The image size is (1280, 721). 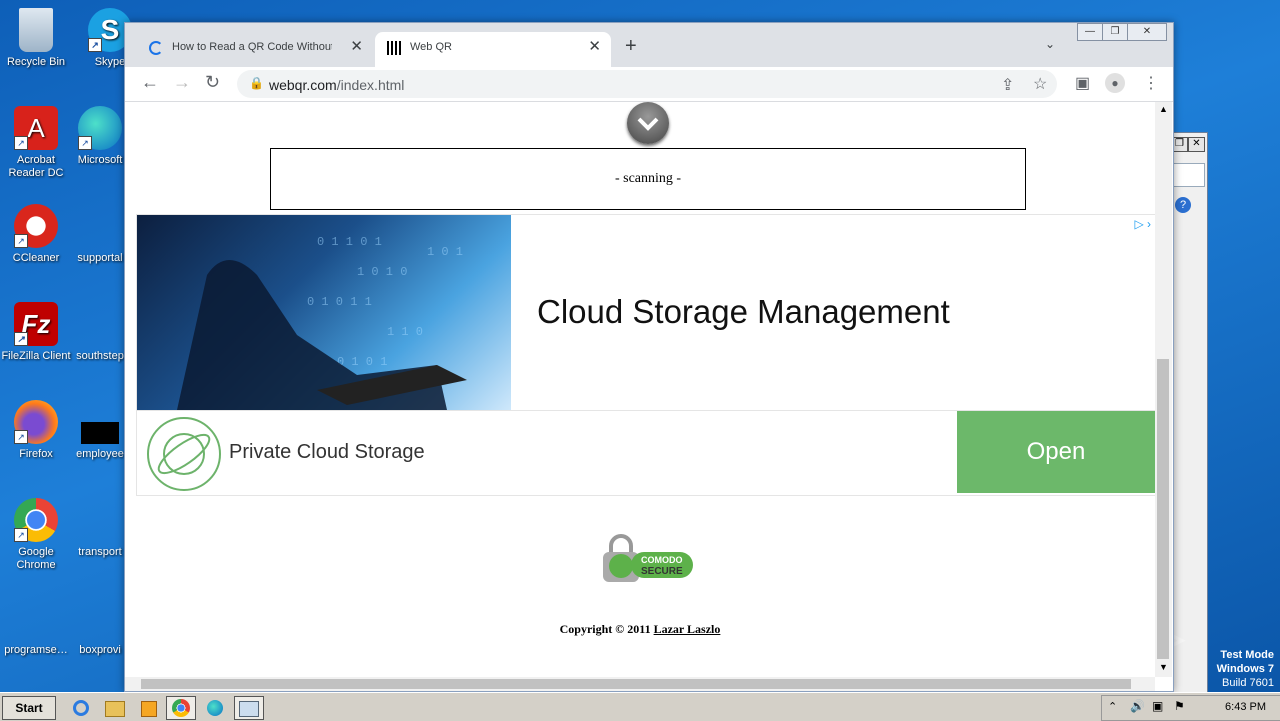 What do you see at coordinates (1112, 706) in the screenshot?
I see `show-hidden-icons: ⌃` at bounding box center [1112, 706].